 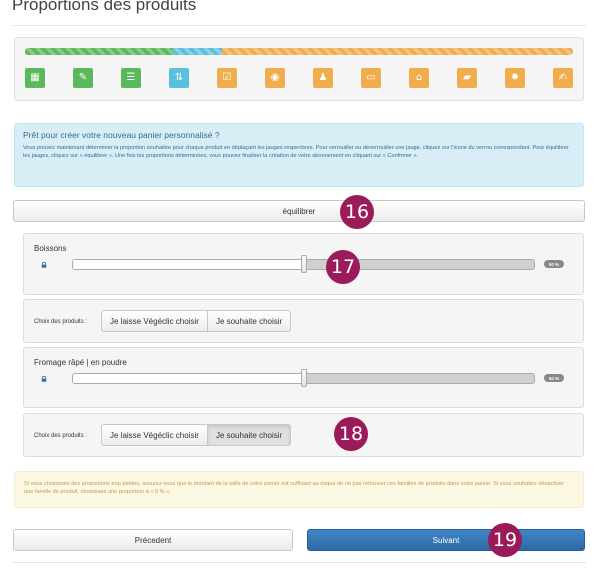 I want to click on annotation-marker: 17, so click(x=343, y=267).